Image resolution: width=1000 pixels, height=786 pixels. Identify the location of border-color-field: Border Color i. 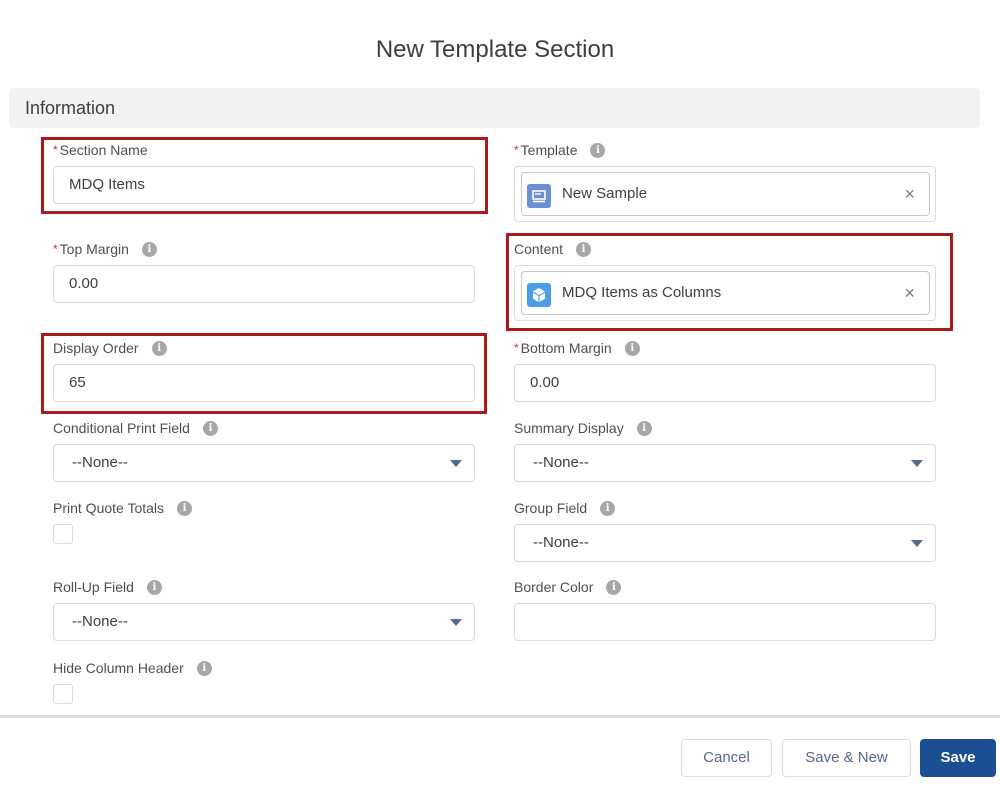
(725, 609).